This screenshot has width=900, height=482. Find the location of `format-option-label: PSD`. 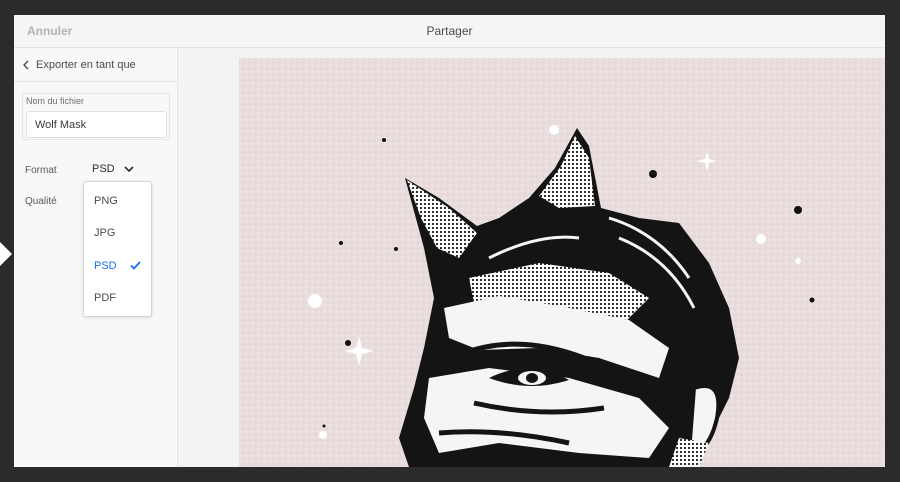

format-option-label: PSD is located at coordinates (105, 266).